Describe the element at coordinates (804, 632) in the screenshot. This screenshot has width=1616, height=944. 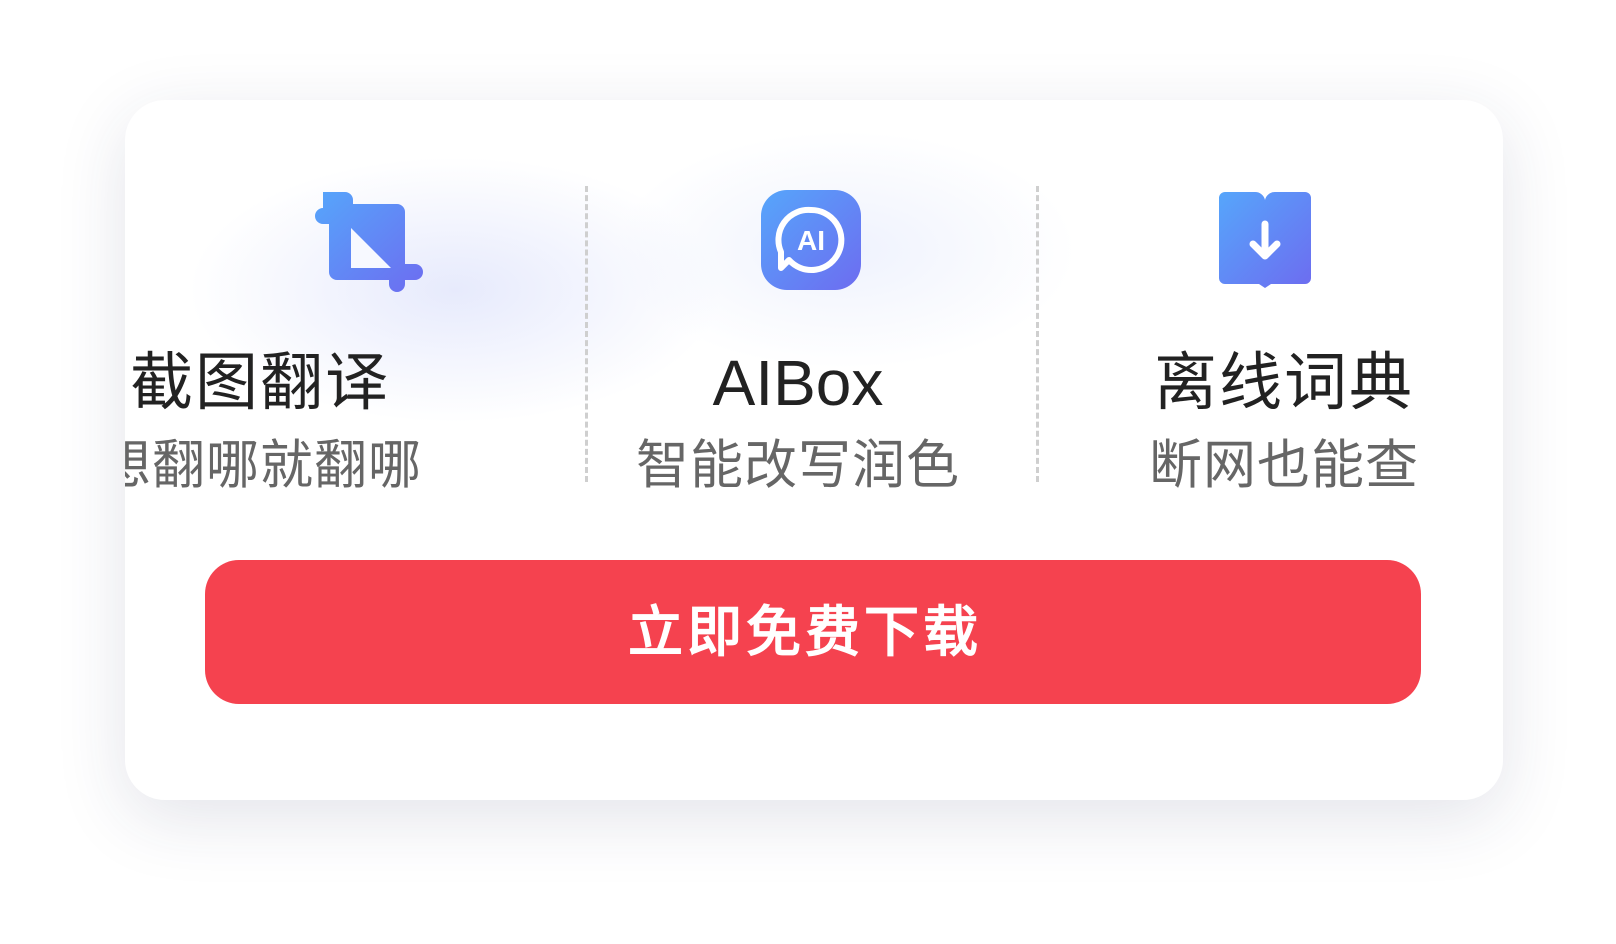
I see `download-button-label: 立即免费下载` at that location.